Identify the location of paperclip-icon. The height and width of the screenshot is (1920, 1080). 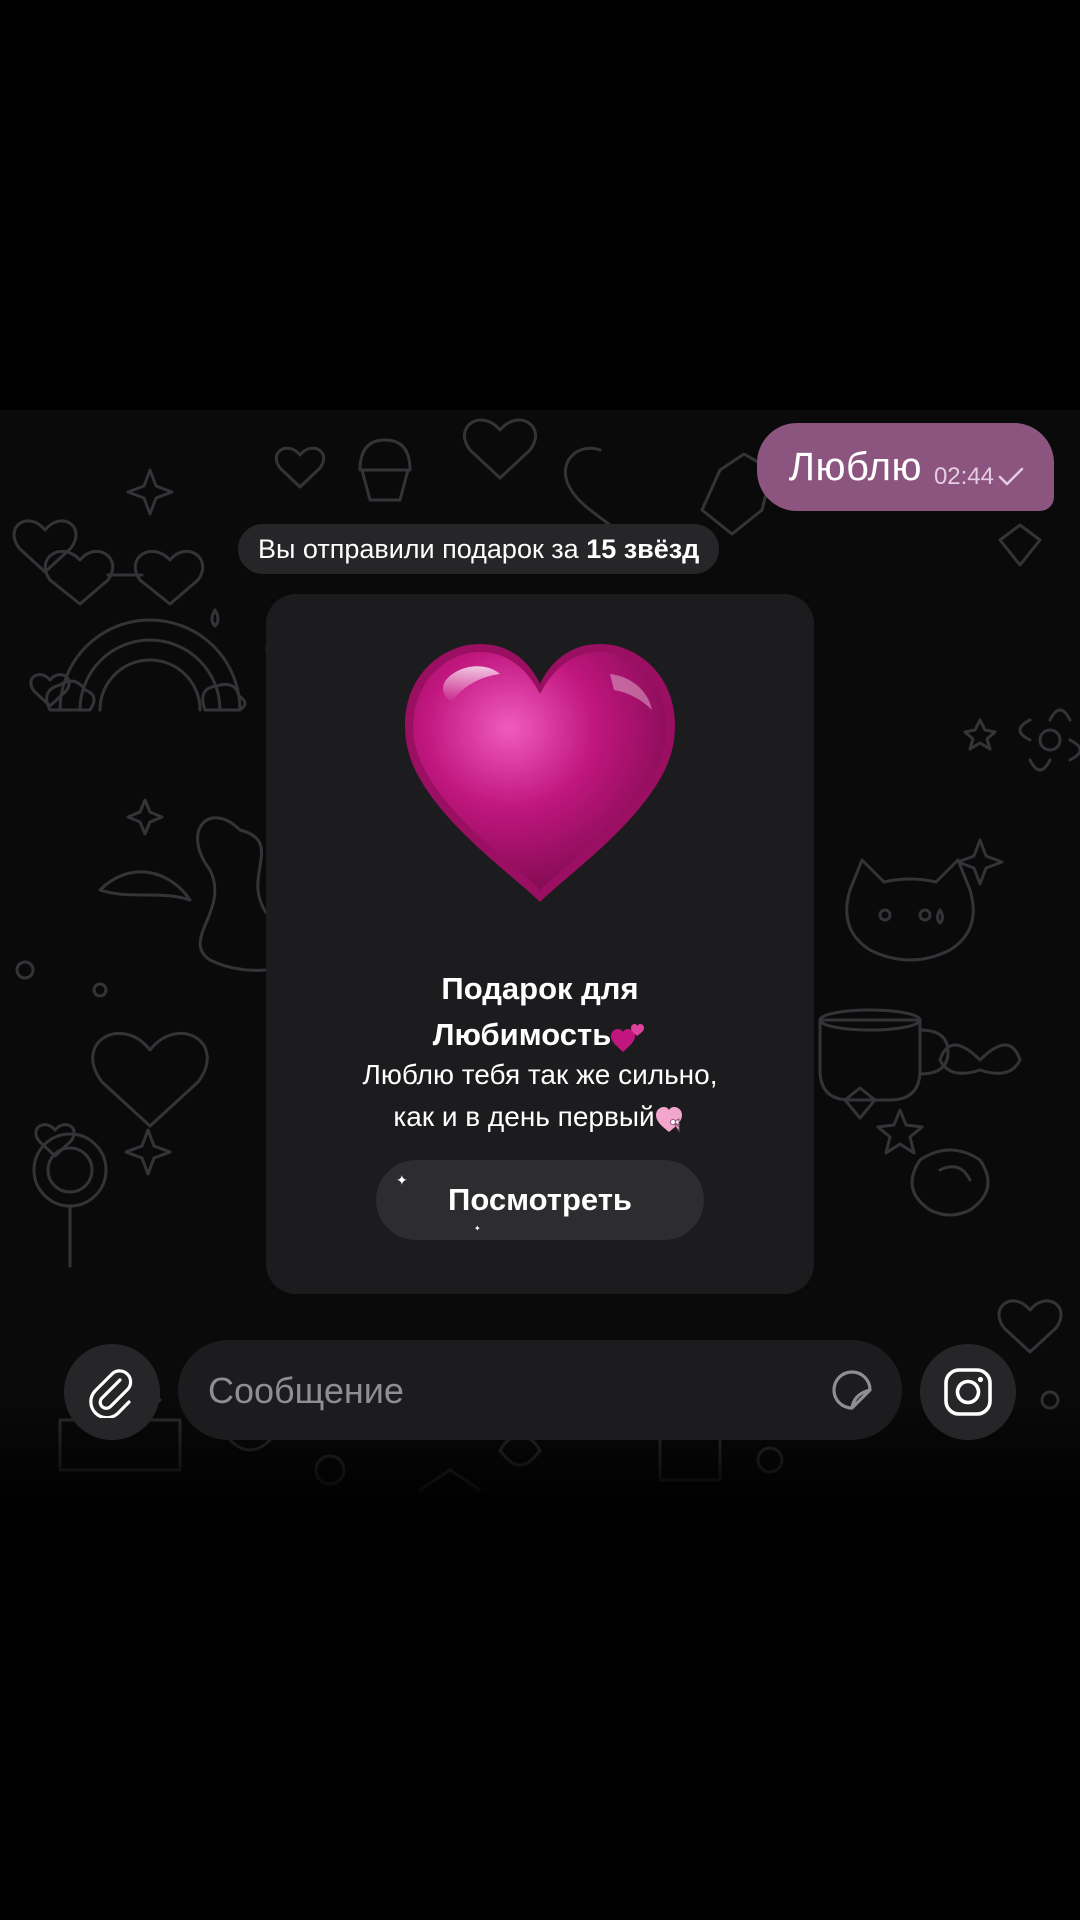
(111, 1393).